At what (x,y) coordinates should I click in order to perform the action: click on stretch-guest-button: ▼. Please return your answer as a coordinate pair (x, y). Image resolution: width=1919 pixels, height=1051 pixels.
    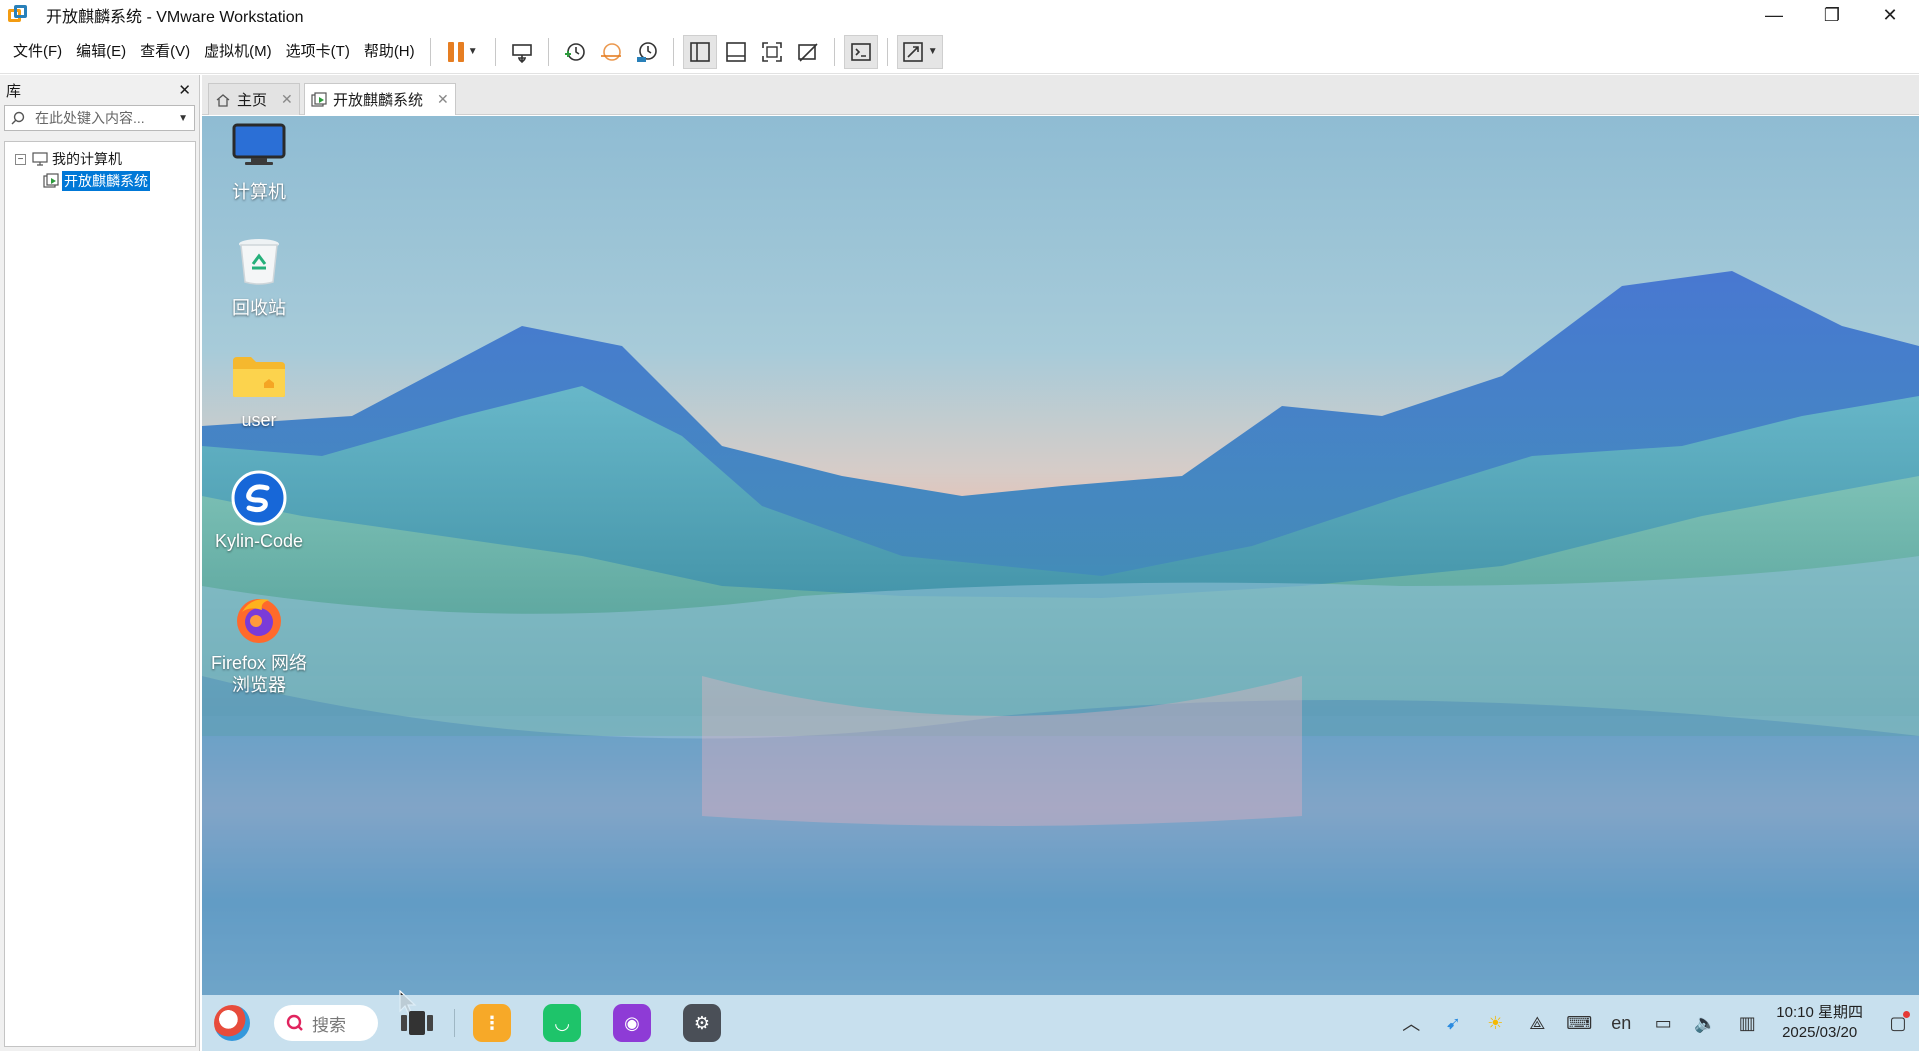
    Looking at the image, I should click on (919, 51).